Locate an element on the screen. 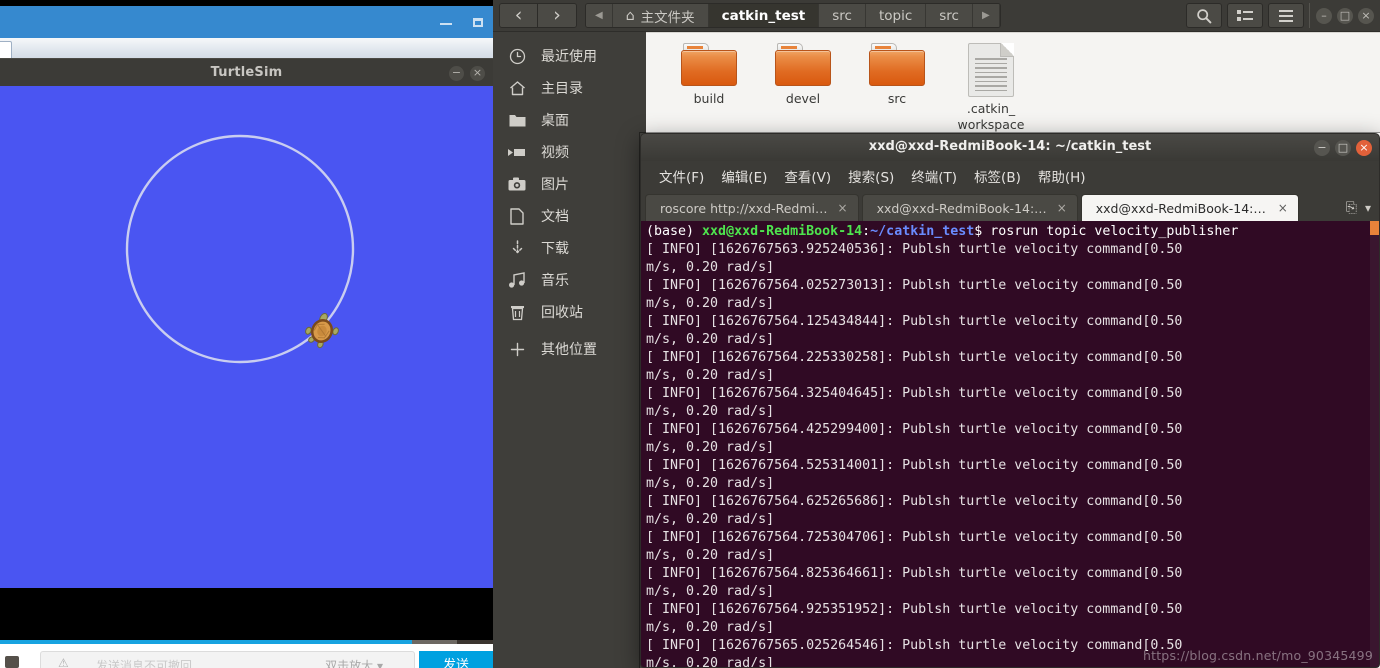 Image resolution: width=1380 pixels, height=668 pixels. sidebar-item-other-locations: 其他位置 is located at coordinates (569, 349).